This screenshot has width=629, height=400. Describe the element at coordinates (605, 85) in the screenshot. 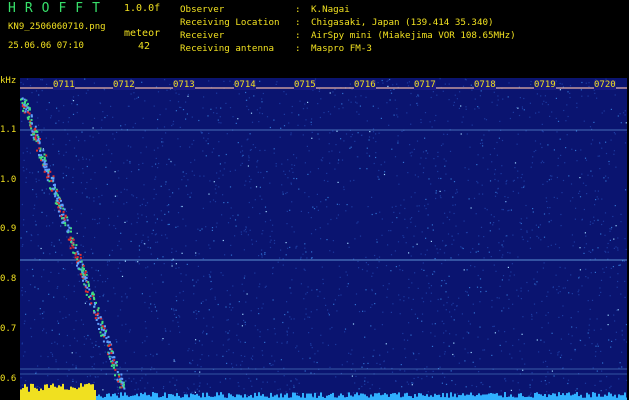

I see `time-tick-label: 0720` at that location.